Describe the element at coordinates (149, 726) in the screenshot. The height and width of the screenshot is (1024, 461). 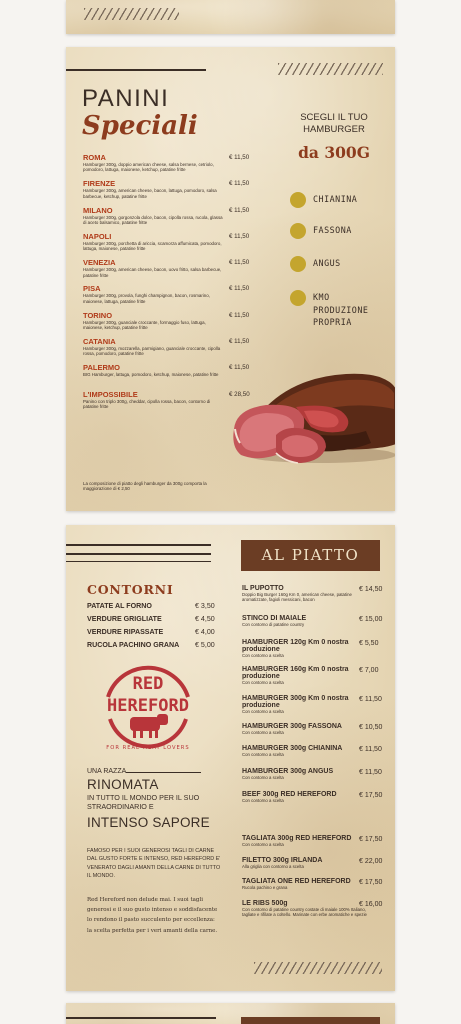
I see `cow-icon` at that location.